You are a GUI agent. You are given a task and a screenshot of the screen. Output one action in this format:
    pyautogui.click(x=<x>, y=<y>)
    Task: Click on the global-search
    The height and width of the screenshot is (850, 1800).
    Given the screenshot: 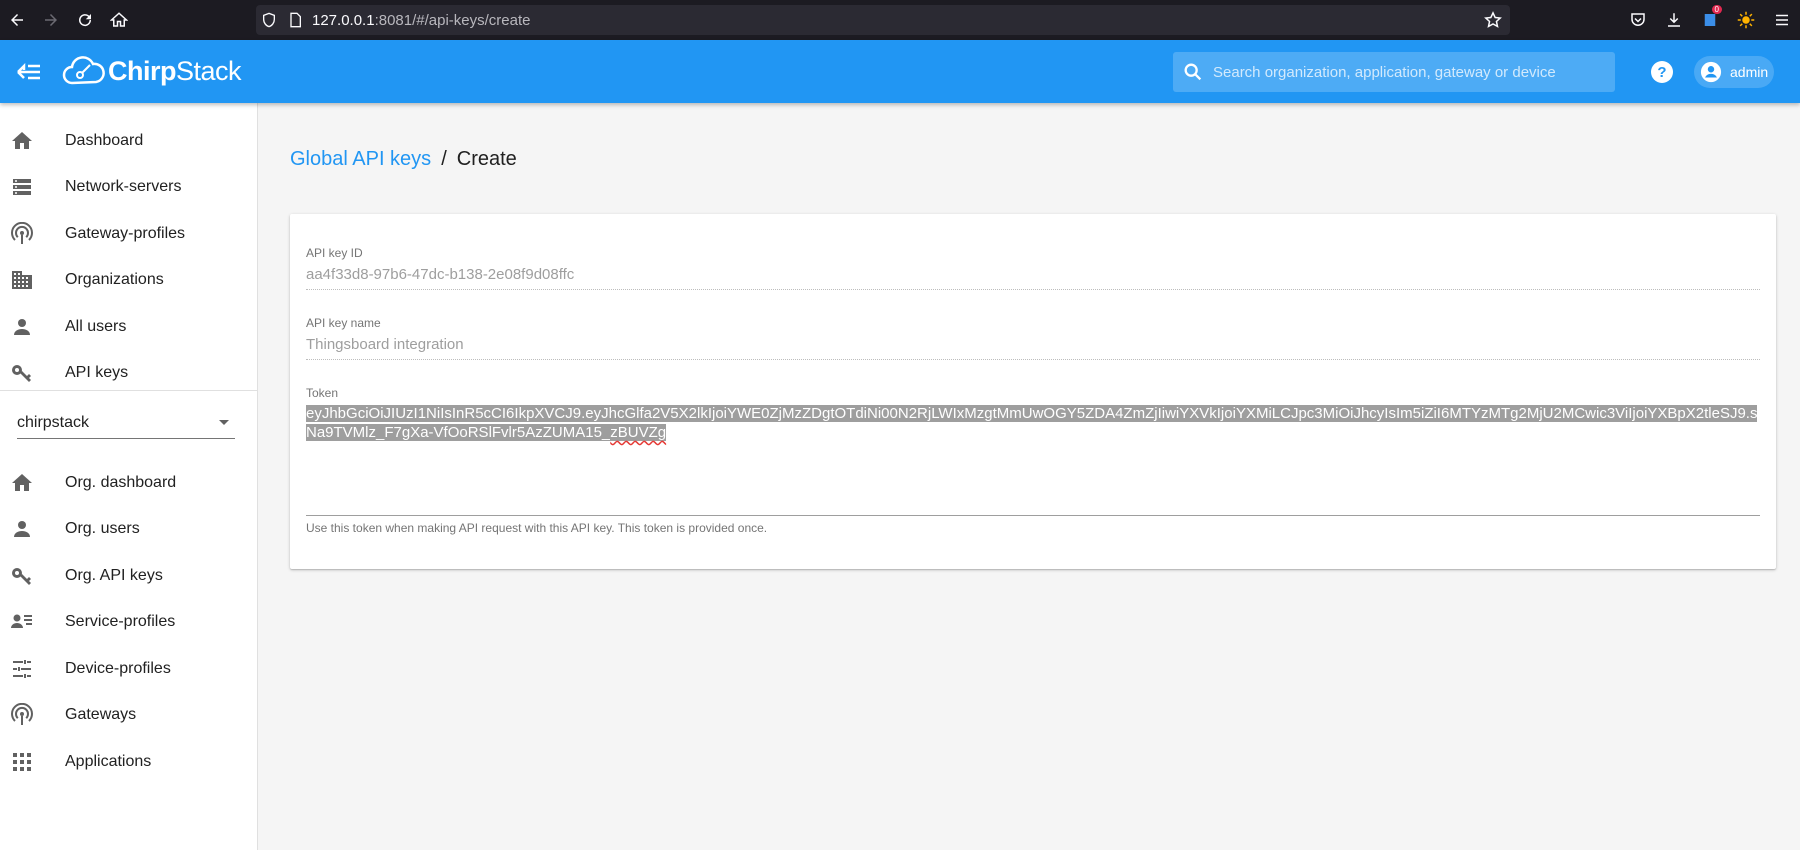 What is the action you would take?
    pyautogui.click(x=1394, y=72)
    